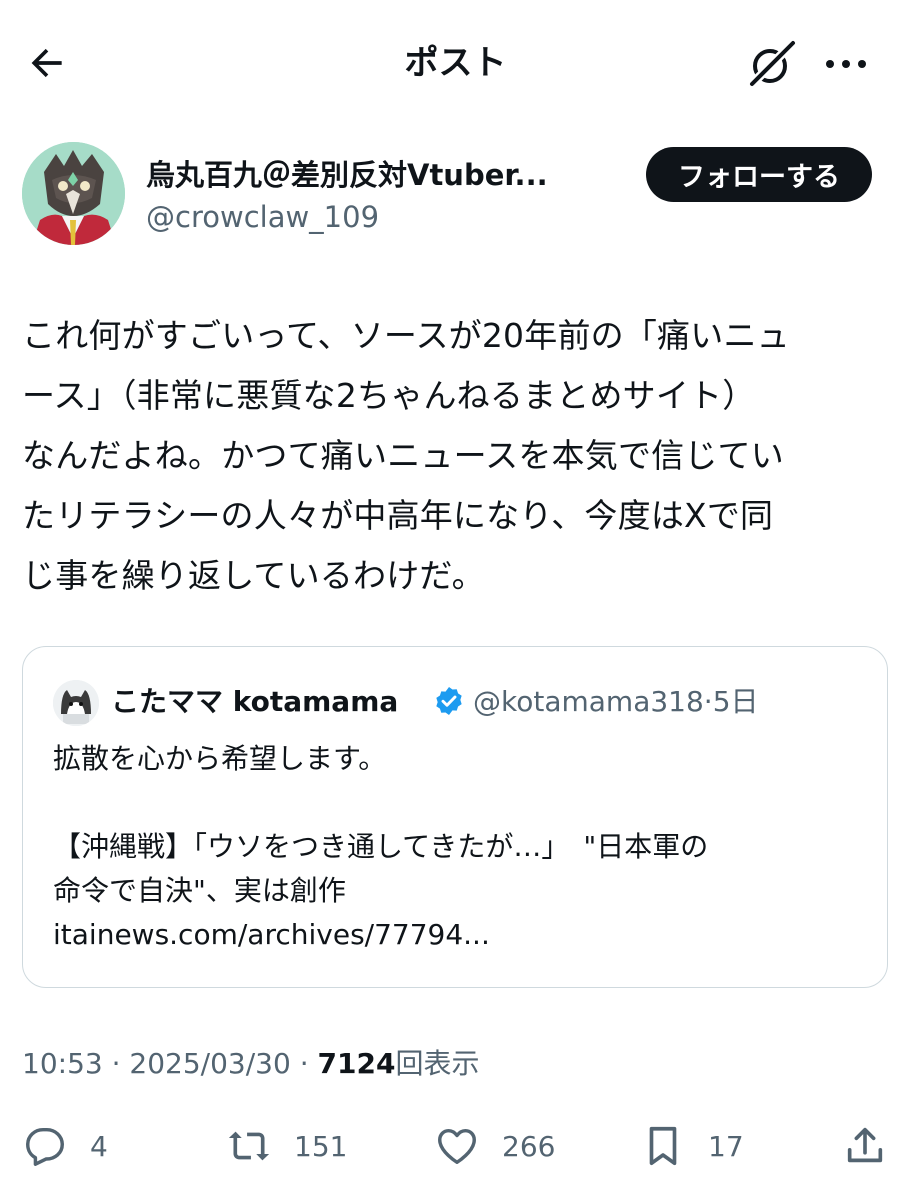  I want to click on bookmark-count: 17, so click(726, 1146).